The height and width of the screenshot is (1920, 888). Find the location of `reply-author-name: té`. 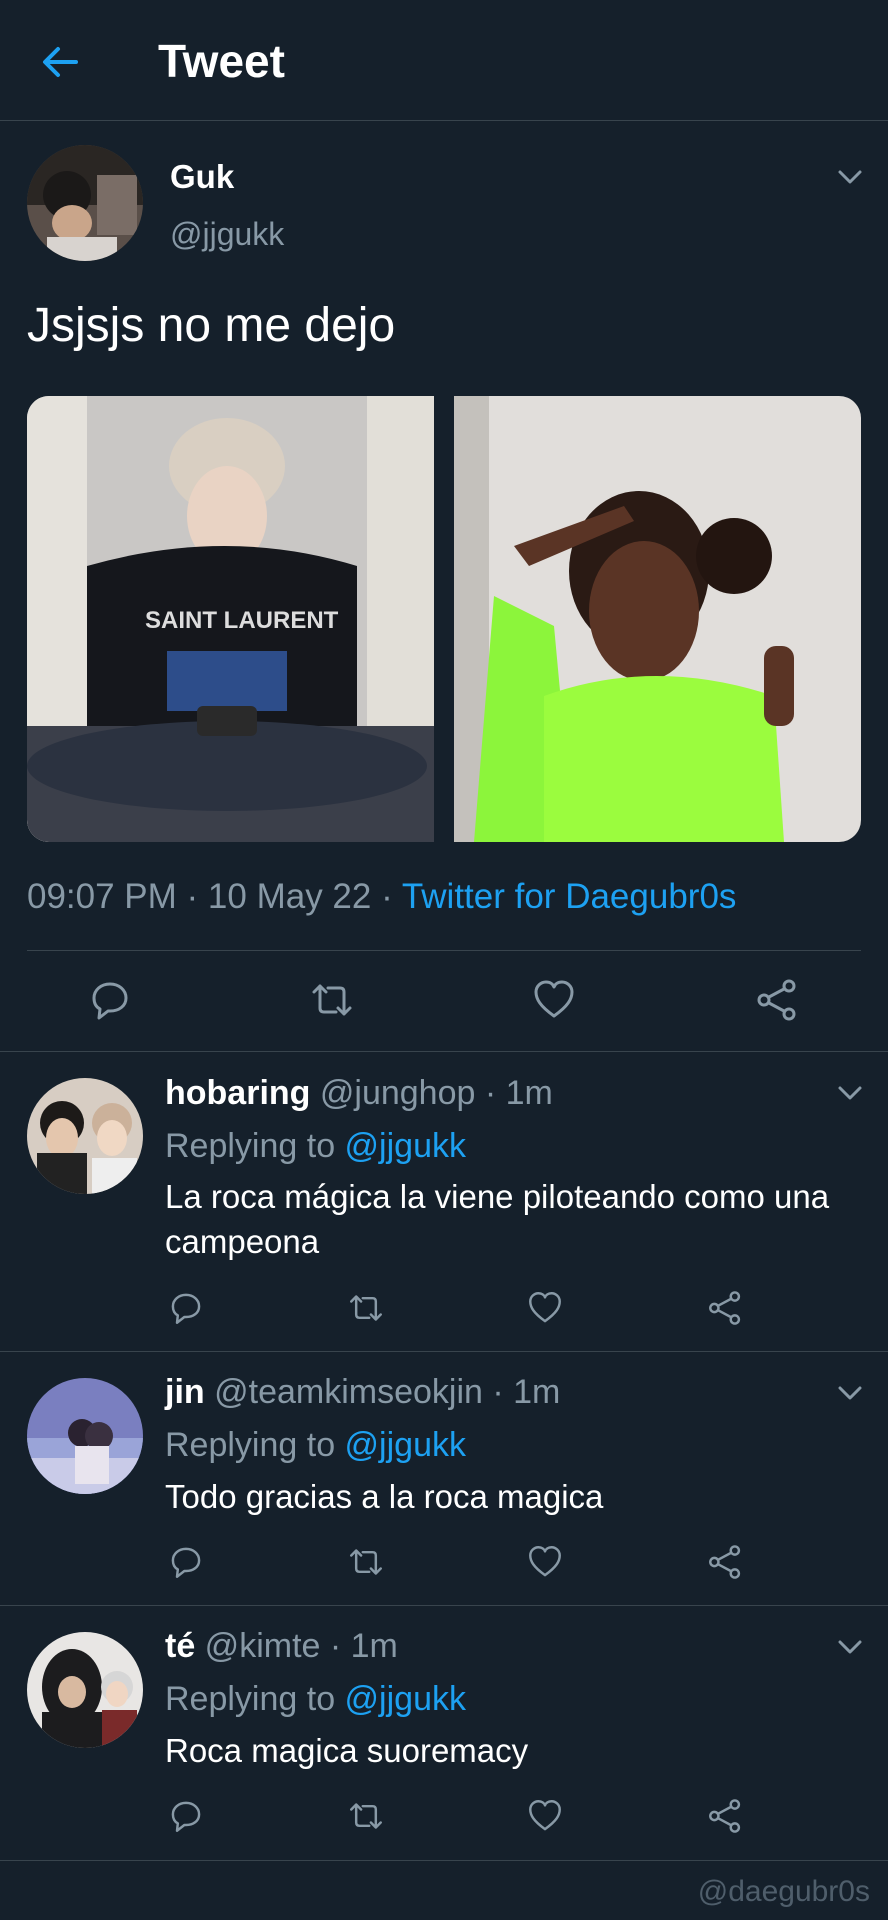

reply-author-name: té is located at coordinates (180, 1646).